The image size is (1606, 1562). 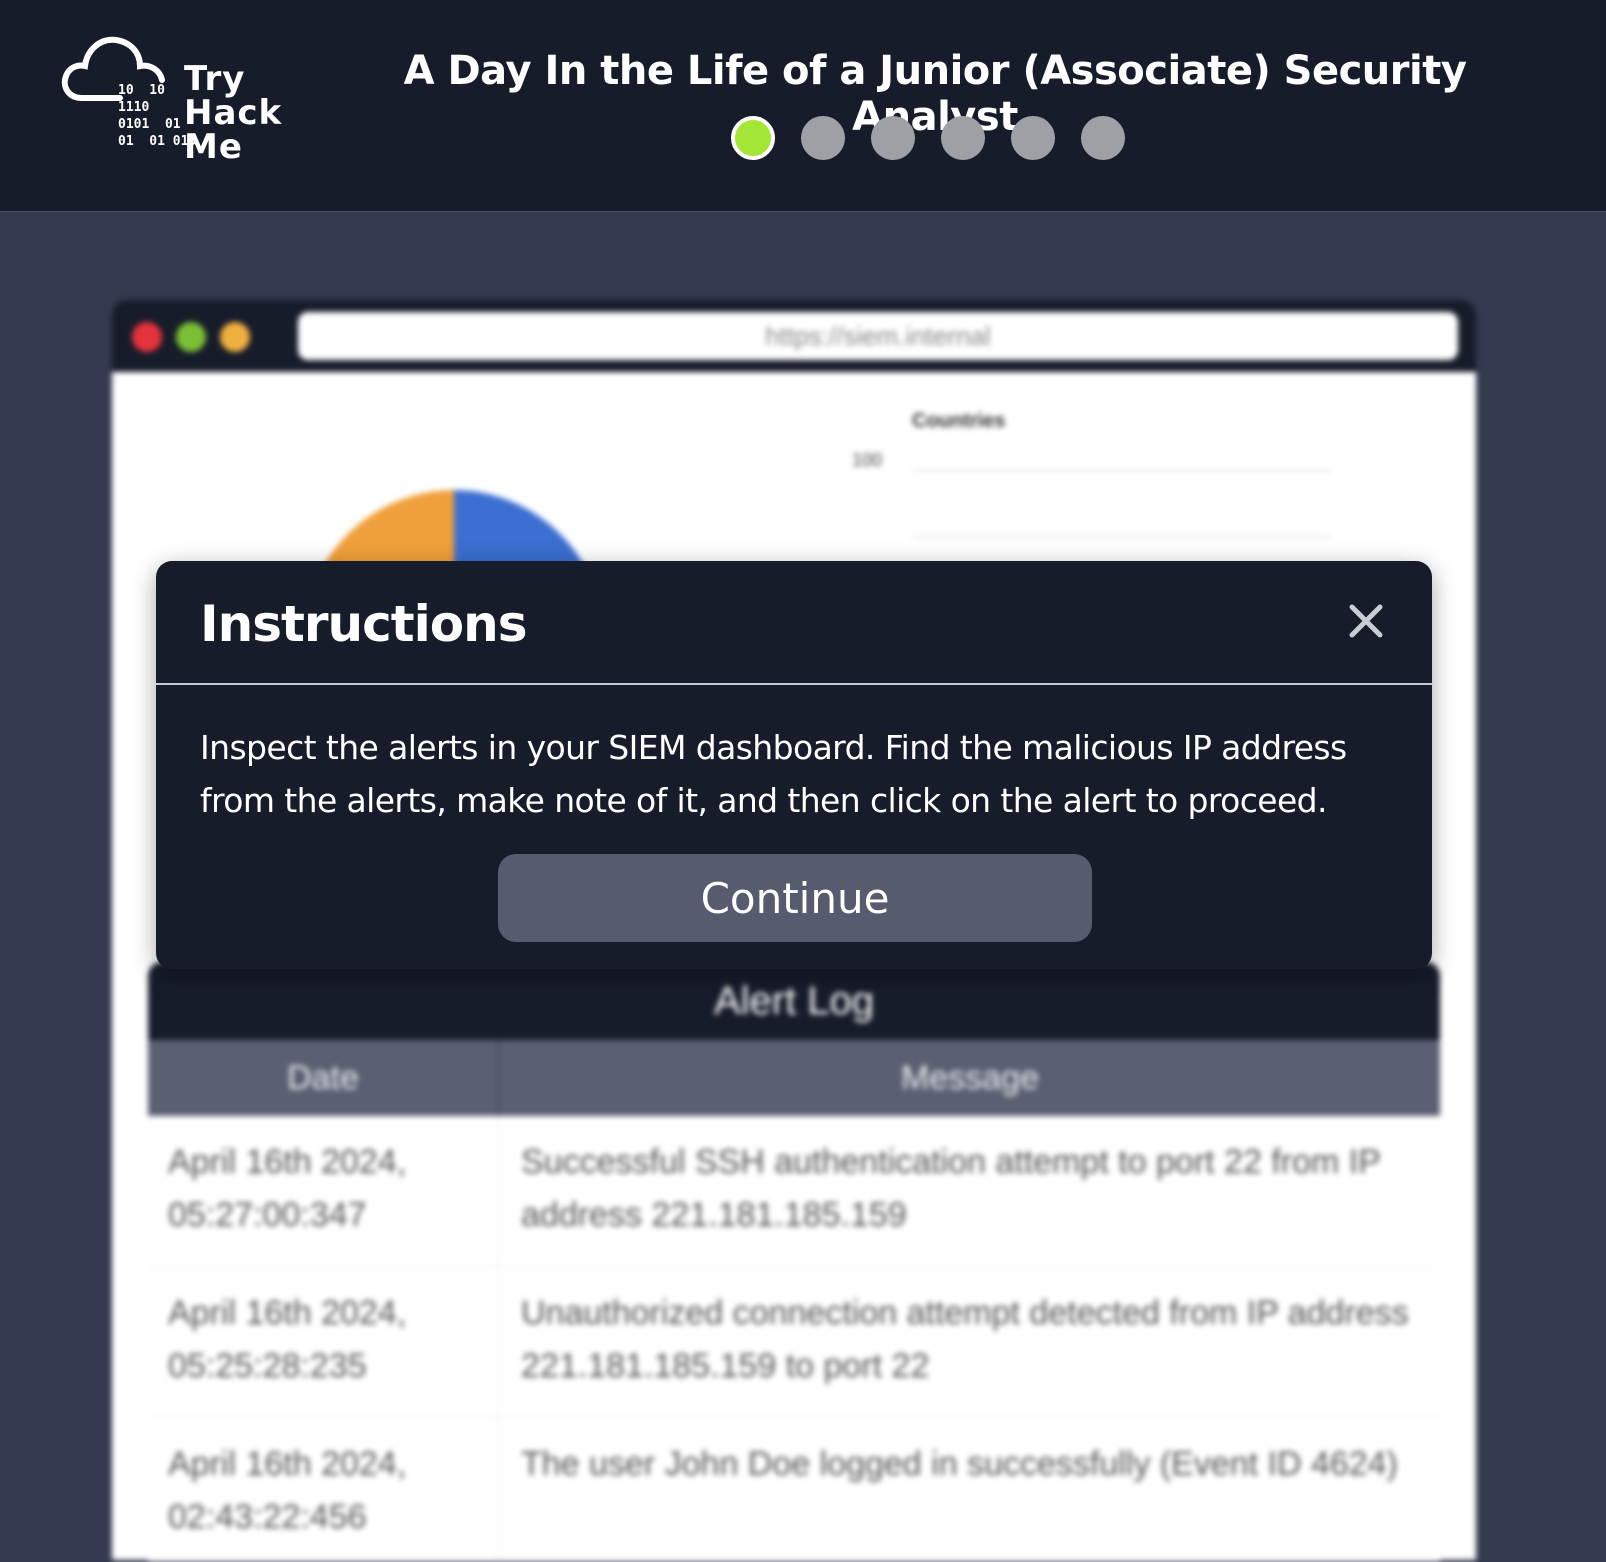 What do you see at coordinates (213, 147) in the screenshot?
I see `logo-word-me: Me` at bounding box center [213, 147].